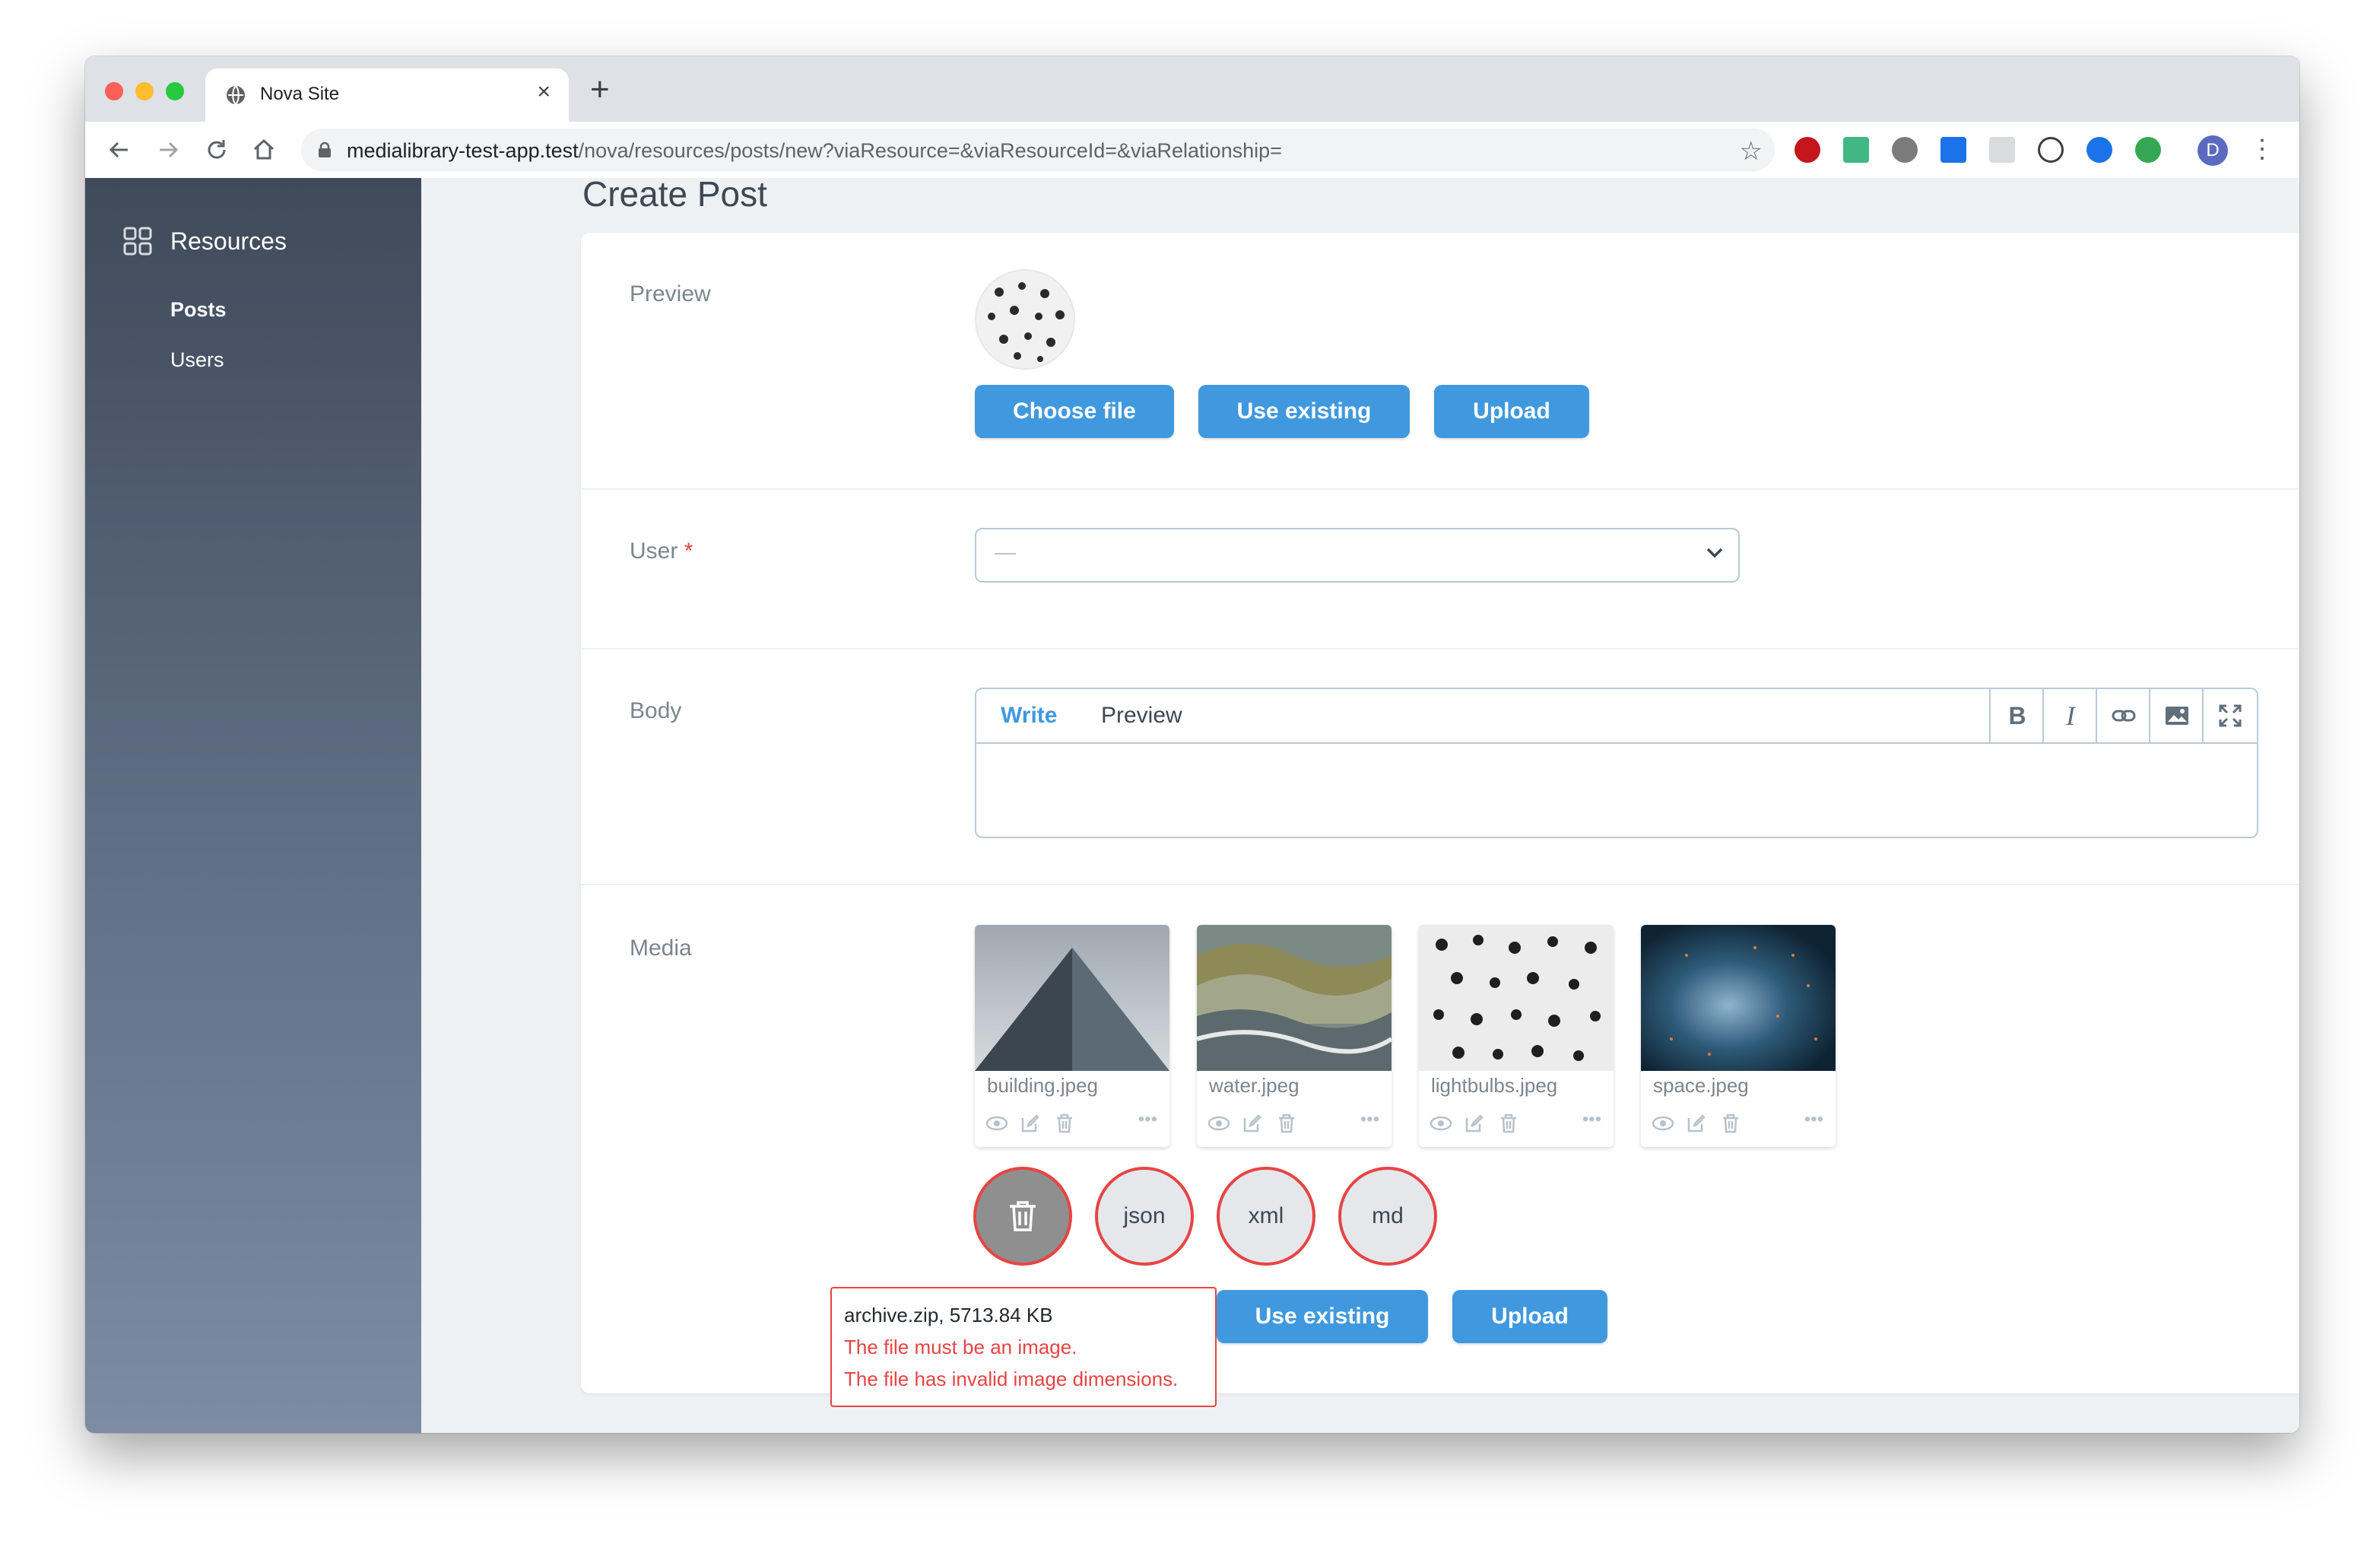 This screenshot has width=2380, height=1544. I want to click on media-label: Media, so click(661, 948).